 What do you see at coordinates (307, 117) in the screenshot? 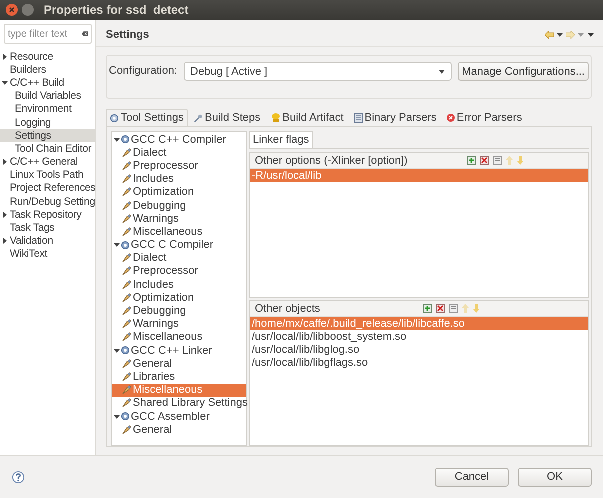
I see `tab: Build Artifact` at bounding box center [307, 117].